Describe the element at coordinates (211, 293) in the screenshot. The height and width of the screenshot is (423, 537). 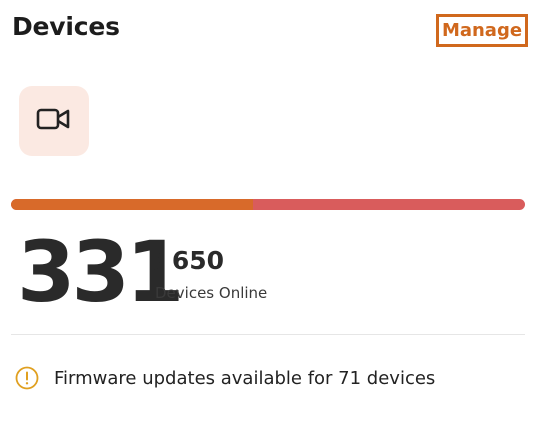
I see `devices-online-label: Devices Online` at that location.